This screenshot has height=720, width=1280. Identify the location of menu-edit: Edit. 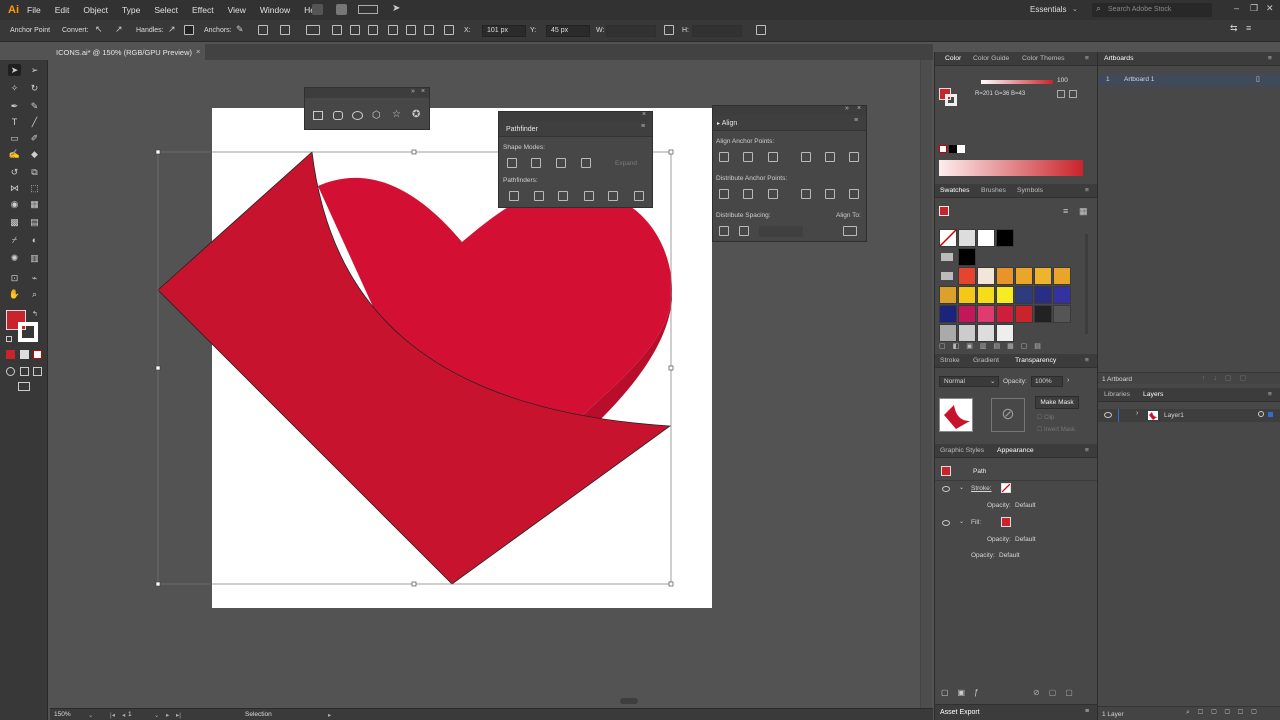
(62, 10).